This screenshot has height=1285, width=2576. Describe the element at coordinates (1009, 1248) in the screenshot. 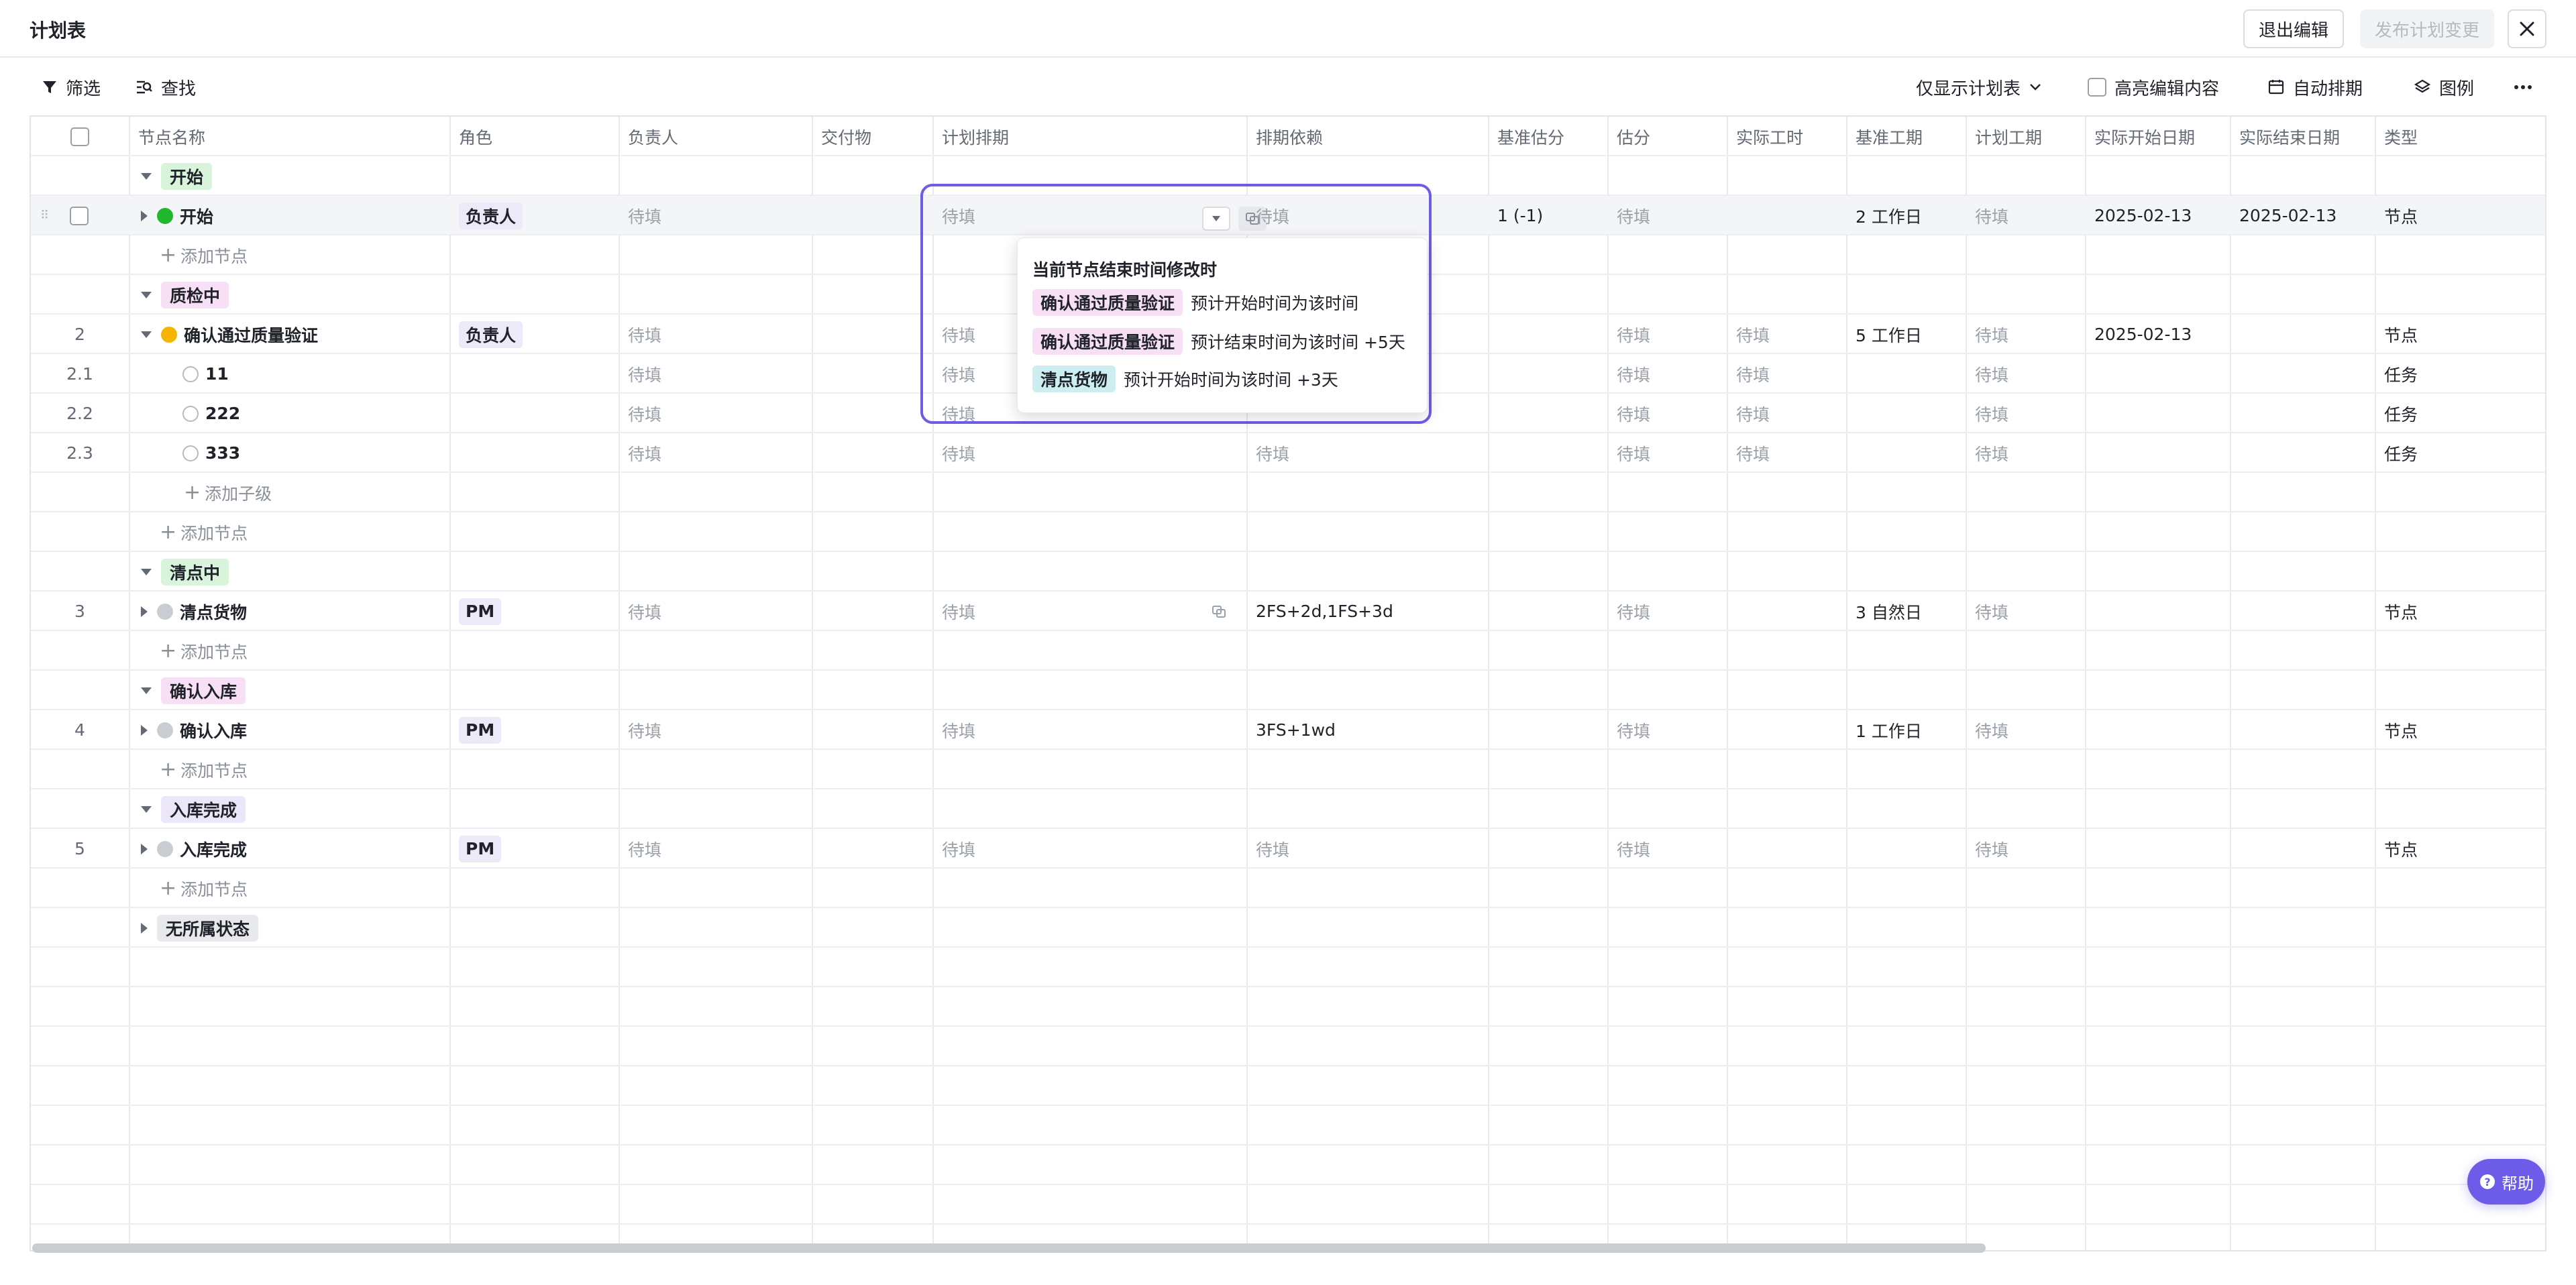

I see `horizontal-scrollbar` at that location.